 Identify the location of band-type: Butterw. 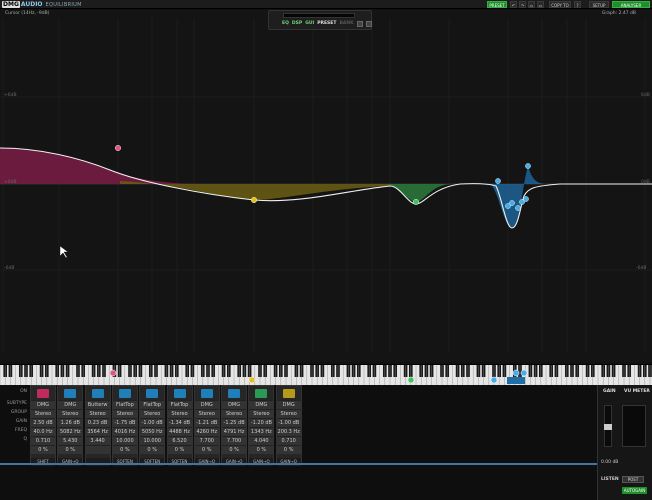
(97, 404).